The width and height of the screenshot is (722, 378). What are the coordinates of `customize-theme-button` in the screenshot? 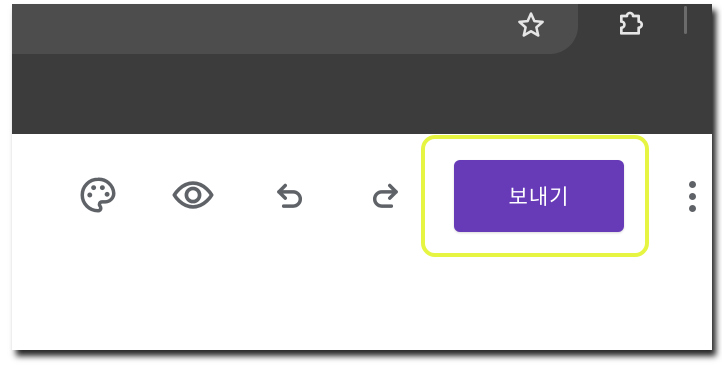 It's located at (98, 195).